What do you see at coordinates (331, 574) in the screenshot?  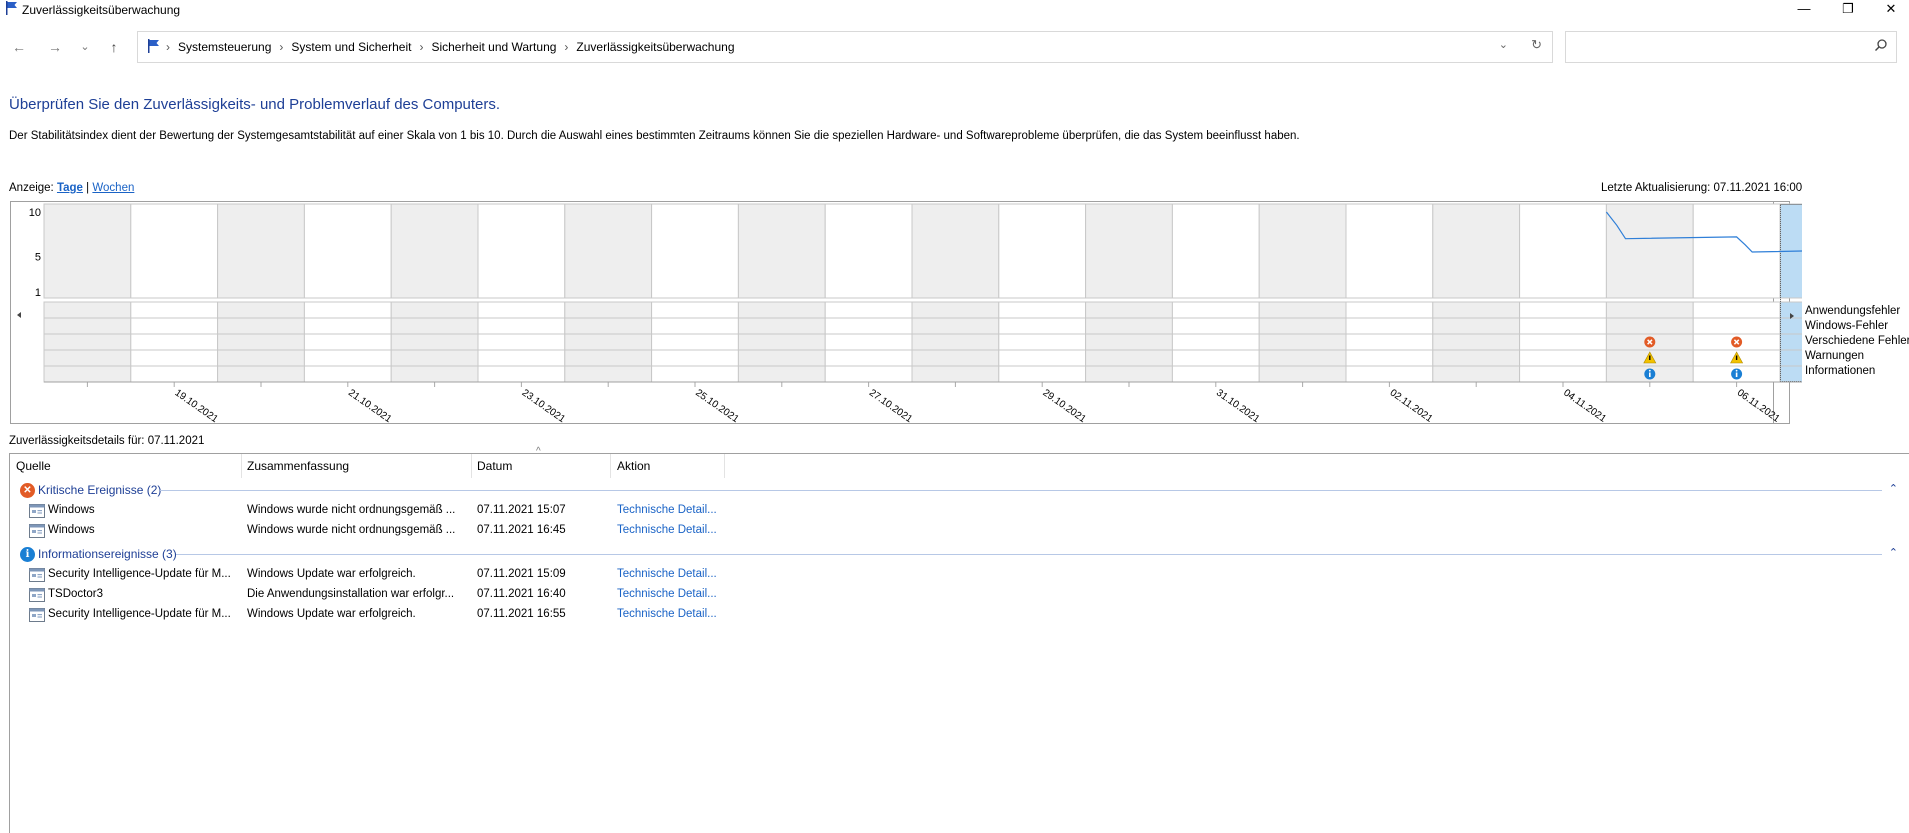 I see `cell-summary: Windows Update war erfolgreich.` at bounding box center [331, 574].